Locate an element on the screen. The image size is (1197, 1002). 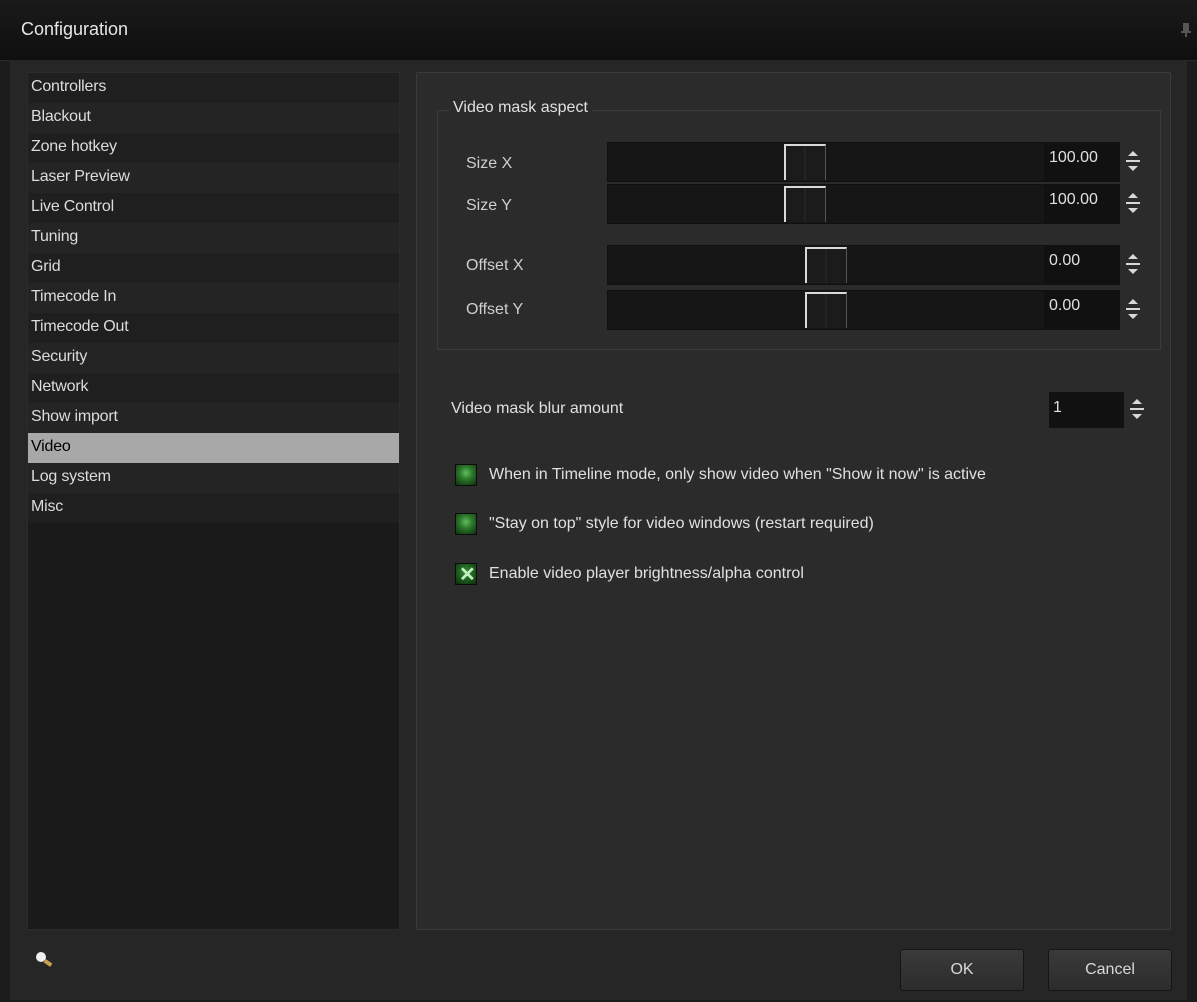
stay-on-top-checkbox is located at coordinates (466, 524).